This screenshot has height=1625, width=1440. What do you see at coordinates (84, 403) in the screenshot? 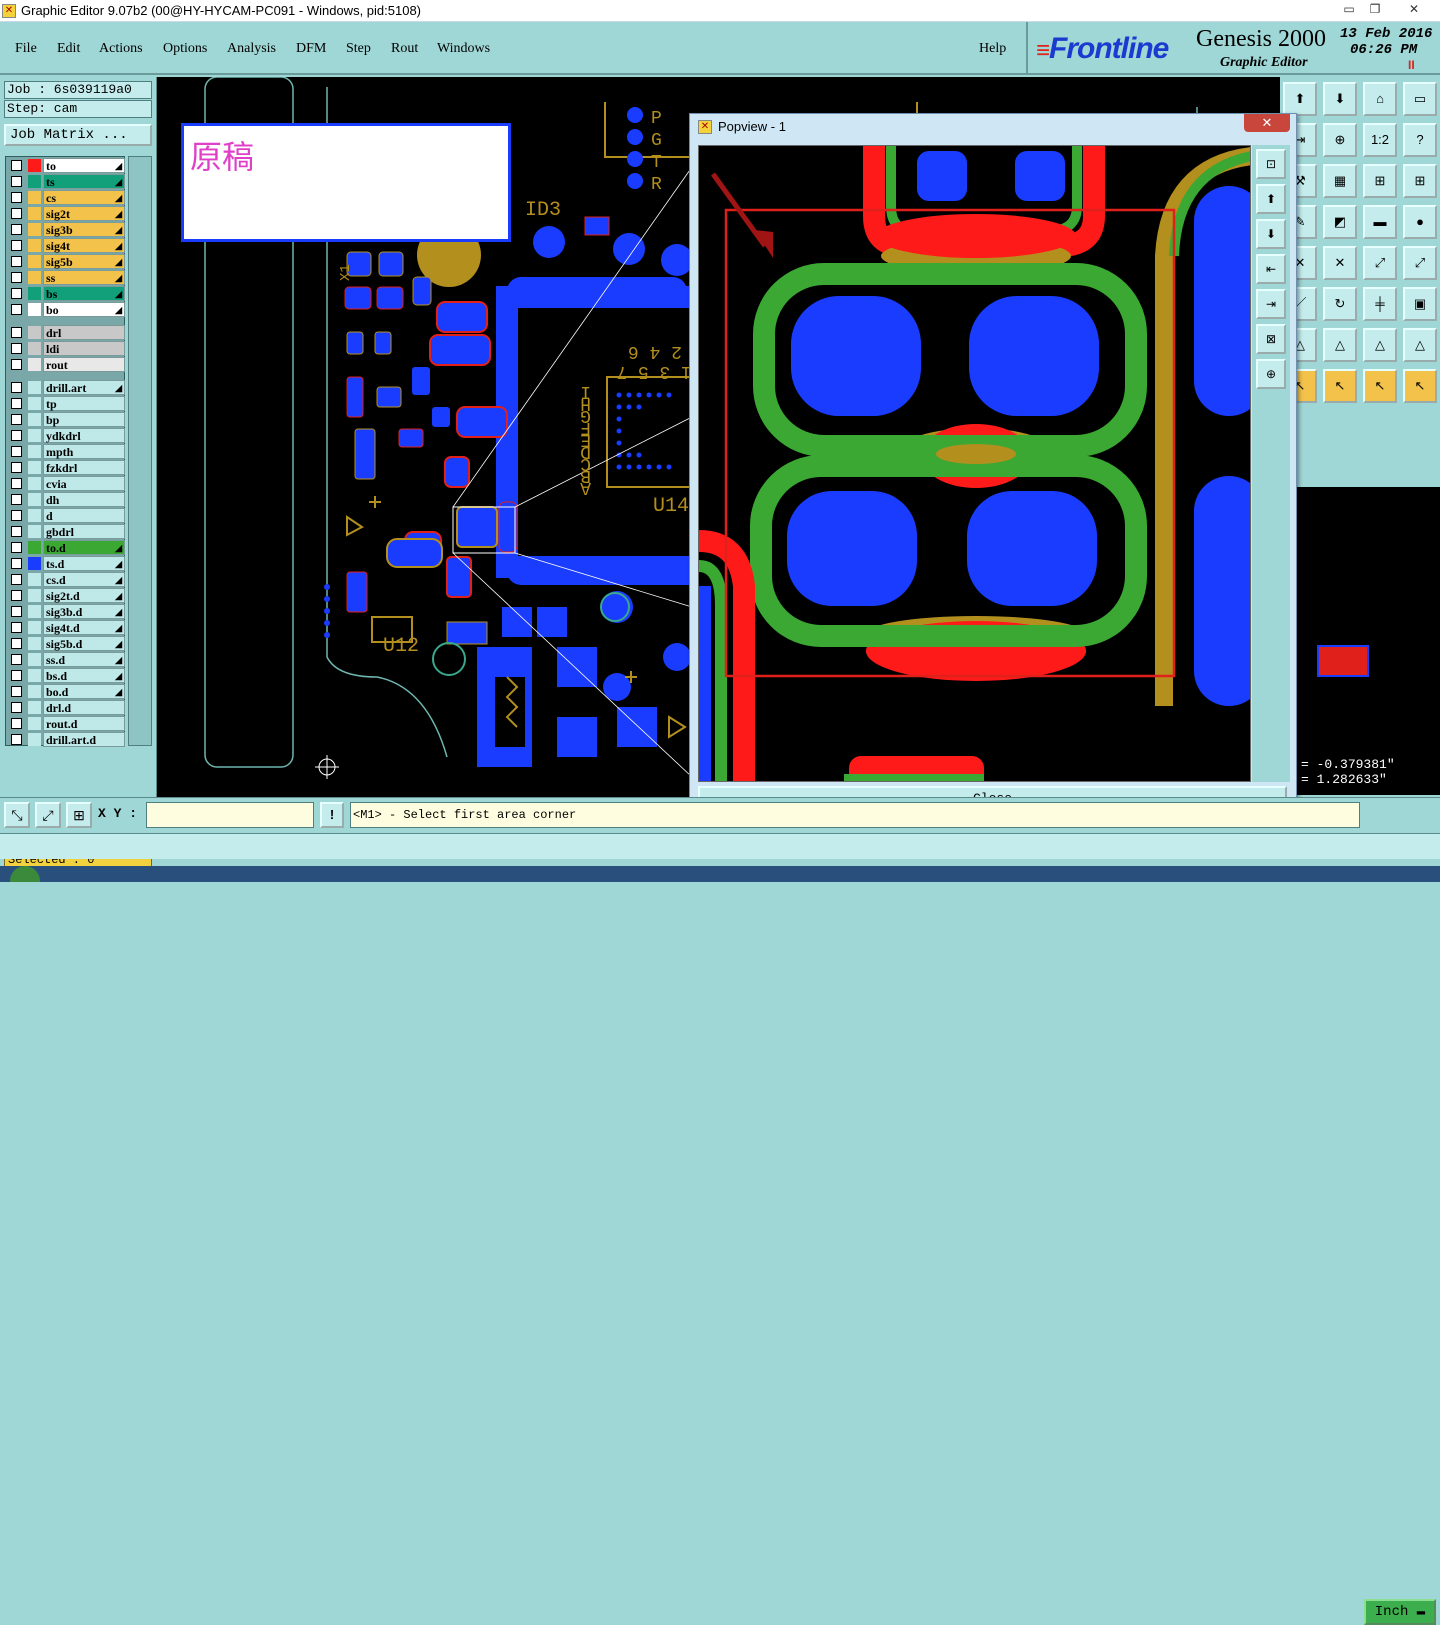
I see `layer-name: tp` at bounding box center [84, 403].